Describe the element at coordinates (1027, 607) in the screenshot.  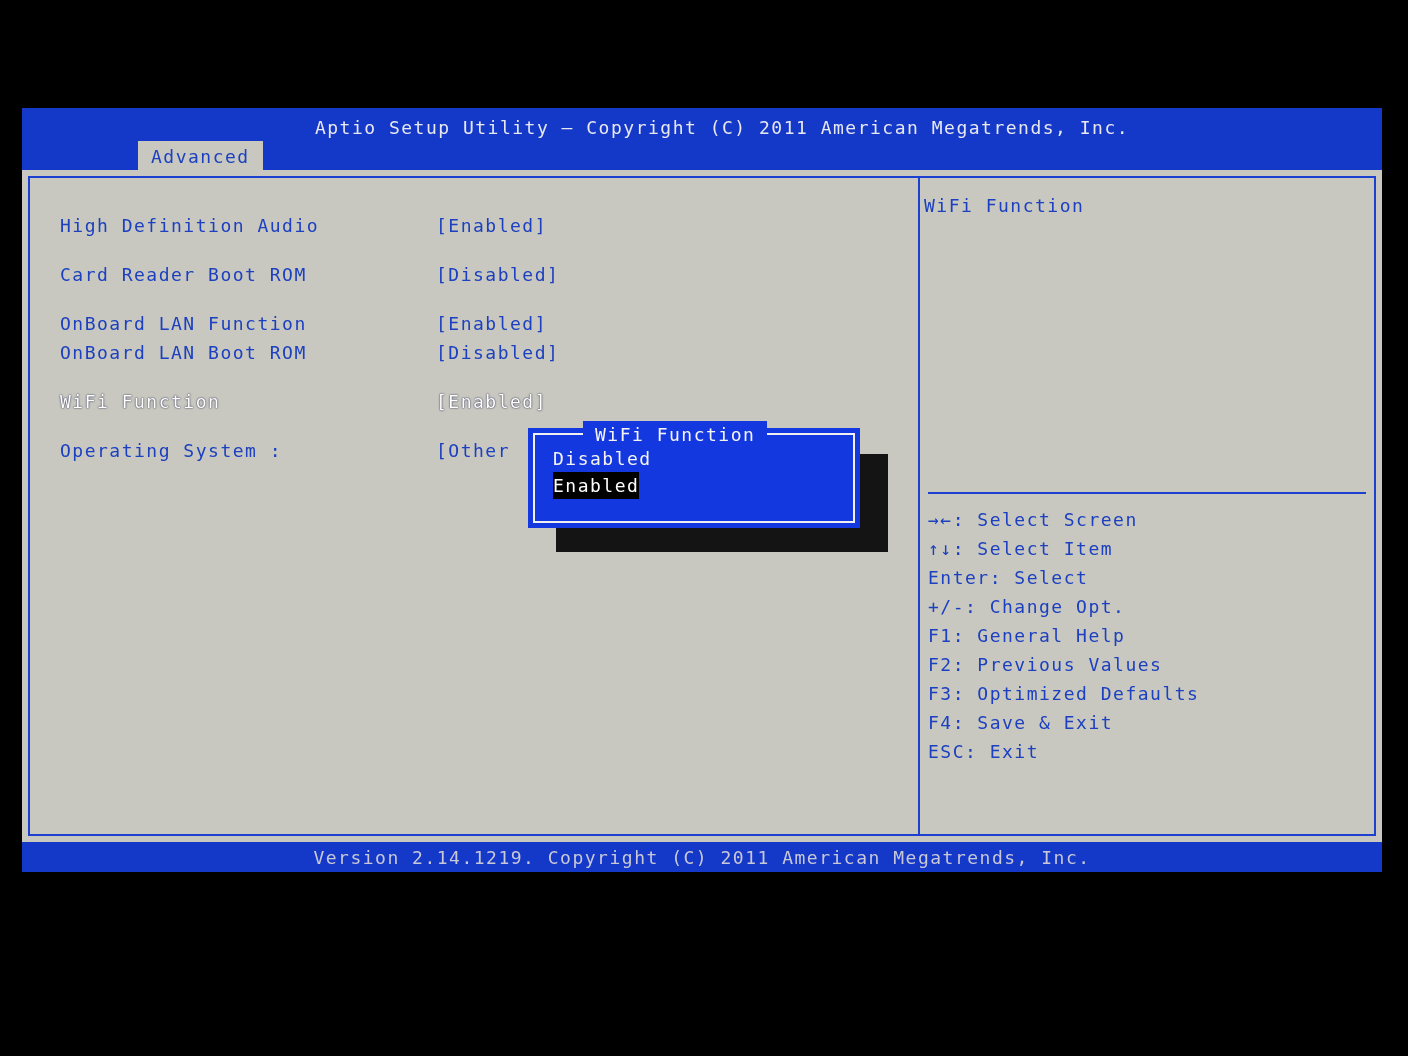
I see `key-hint: +/-: Change Opt.` at that location.